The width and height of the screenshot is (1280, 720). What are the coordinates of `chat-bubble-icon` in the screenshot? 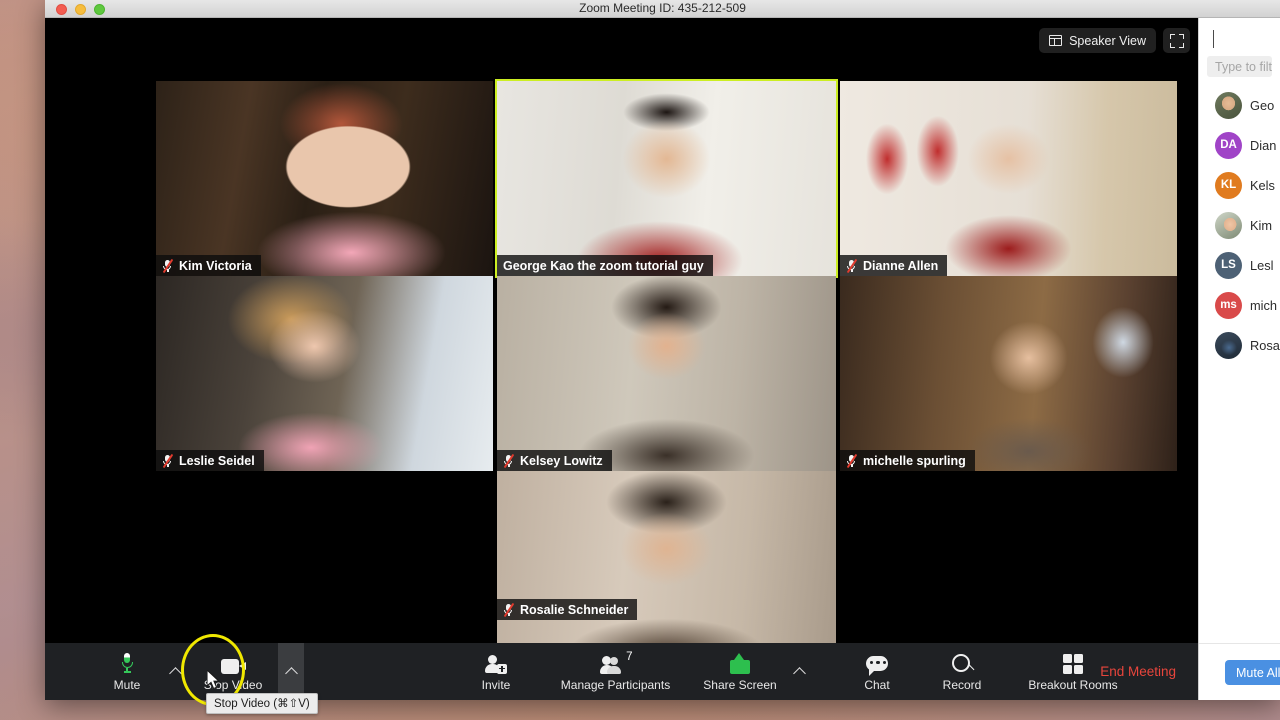 It's located at (877, 664).